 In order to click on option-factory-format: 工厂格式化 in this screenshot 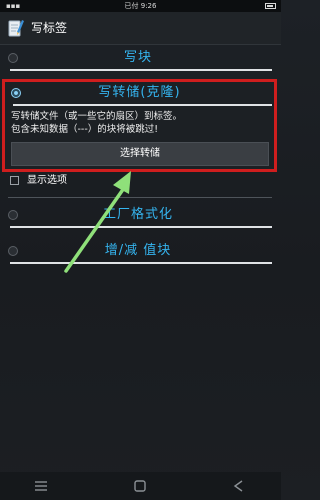, I will do `click(138, 216)`.